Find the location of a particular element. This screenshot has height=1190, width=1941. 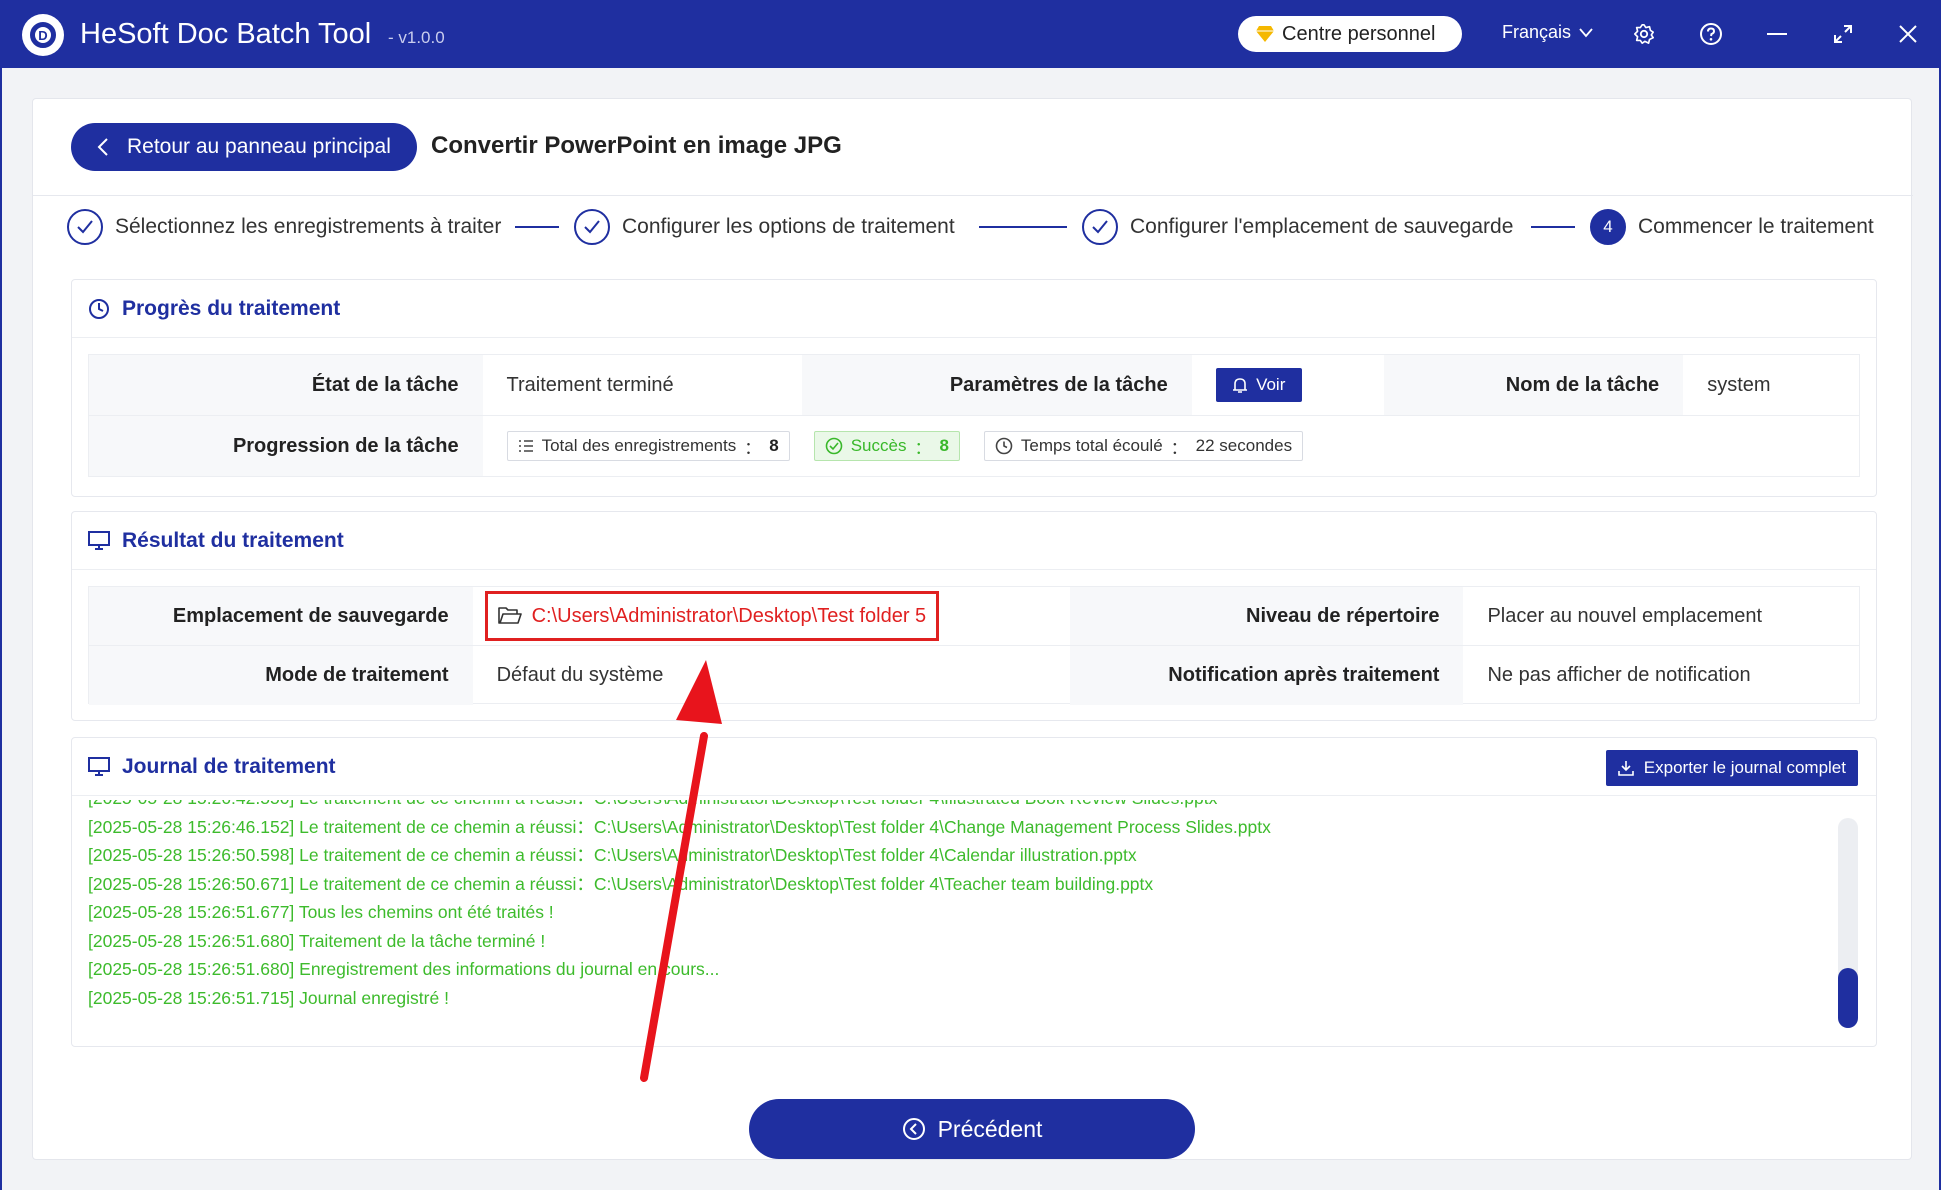

progress-section-title: Progrès du traitement is located at coordinates (231, 308).